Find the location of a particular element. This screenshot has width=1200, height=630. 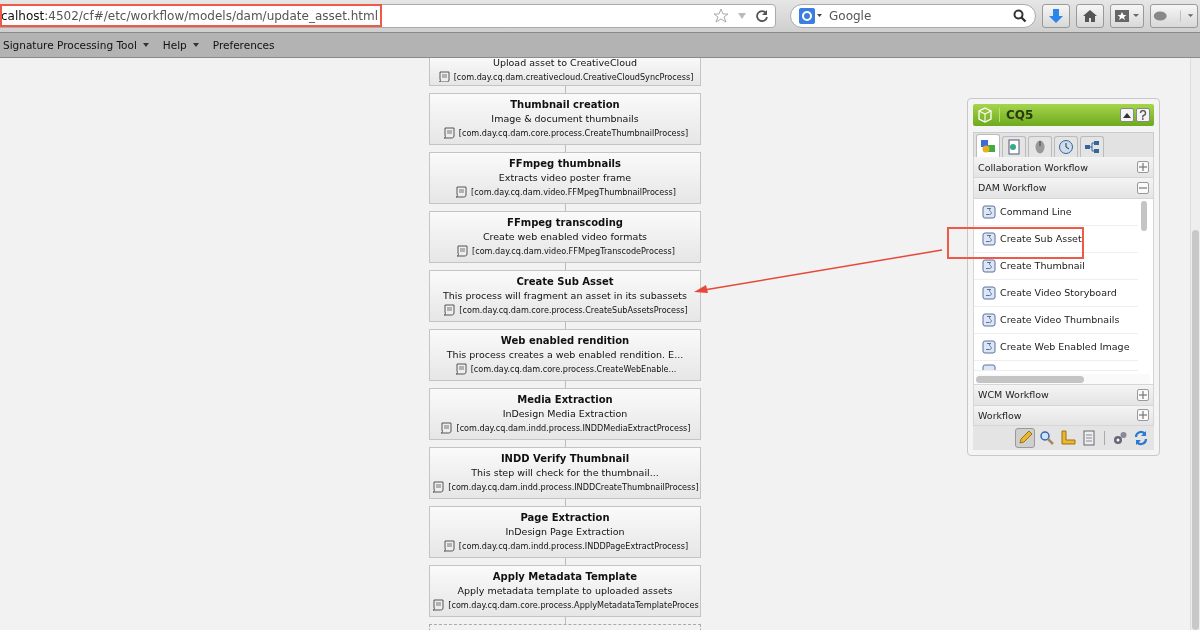

process-class: [com.day.cq.dam.indd.process.INDDMediaExtractProcess] is located at coordinates (573, 428).